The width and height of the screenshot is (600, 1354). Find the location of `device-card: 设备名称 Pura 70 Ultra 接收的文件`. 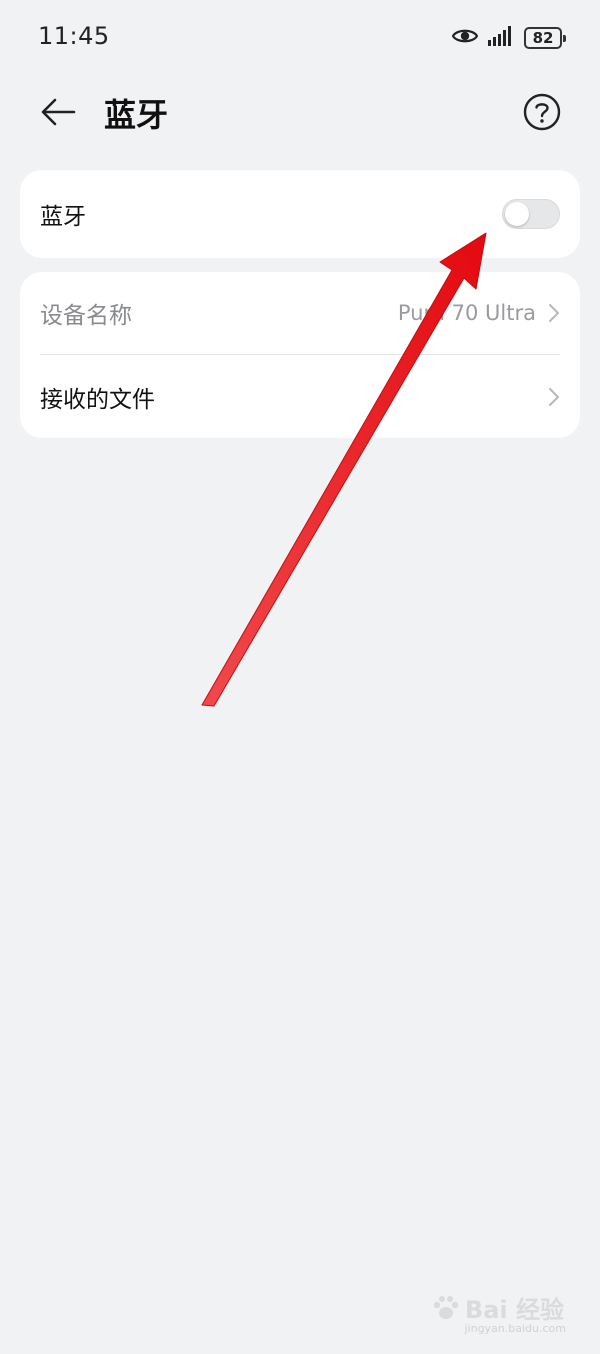

device-card: 设备名称 Pura 70 Ultra 接收的文件 is located at coordinates (300, 355).